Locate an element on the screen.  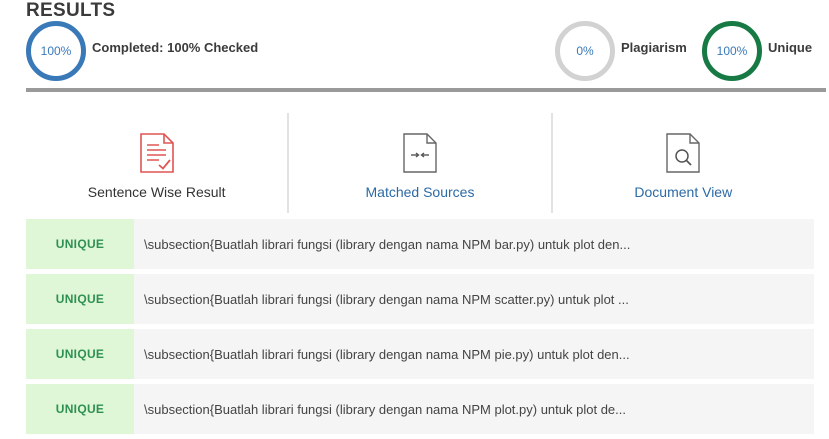
completed-progress-ring: 100% is located at coordinates (56, 51).